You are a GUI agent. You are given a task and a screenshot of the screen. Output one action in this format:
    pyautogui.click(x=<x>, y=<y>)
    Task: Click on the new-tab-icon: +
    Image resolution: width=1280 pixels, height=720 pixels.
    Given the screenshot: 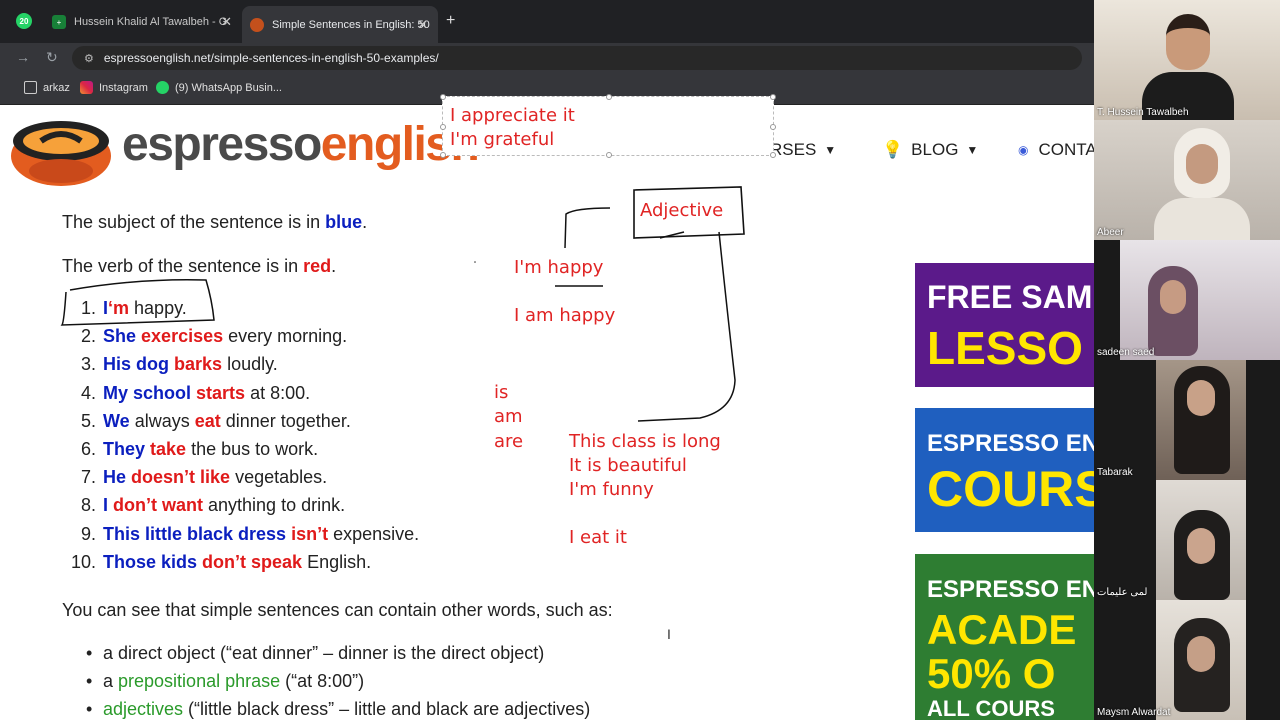 What is the action you would take?
    pyautogui.click(x=450, y=21)
    